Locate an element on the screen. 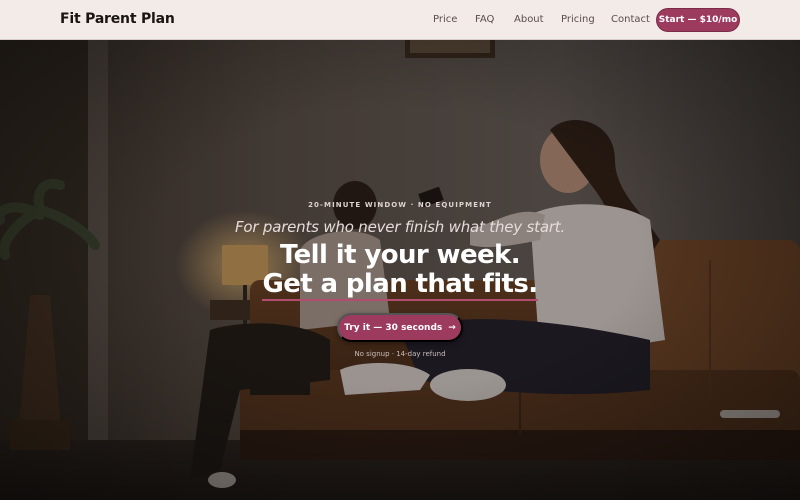 The width and height of the screenshot is (800, 500). hero-eyebrow: 20-MINUTE WINDOW · NO EQUIPMENT is located at coordinates (400, 205).